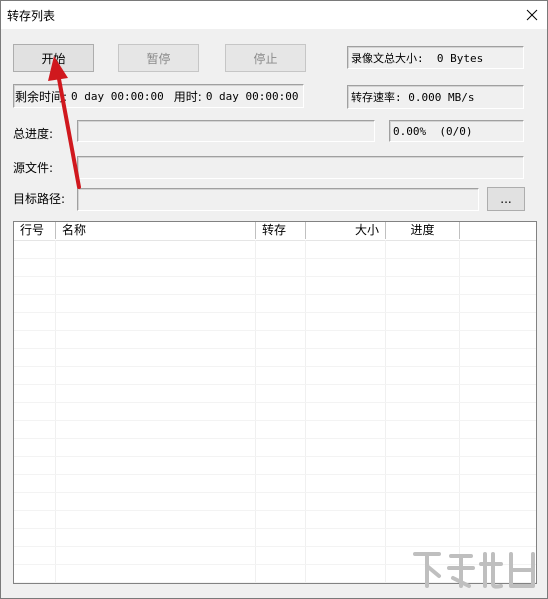 This screenshot has height=599, width=548. Describe the element at coordinates (346, 230) in the screenshot. I see `column-header-size: 大小` at that location.